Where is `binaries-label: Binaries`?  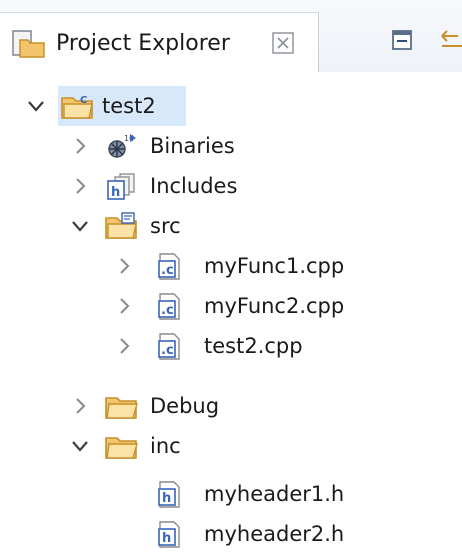 binaries-label: Binaries is located at coordinates (192, 146).